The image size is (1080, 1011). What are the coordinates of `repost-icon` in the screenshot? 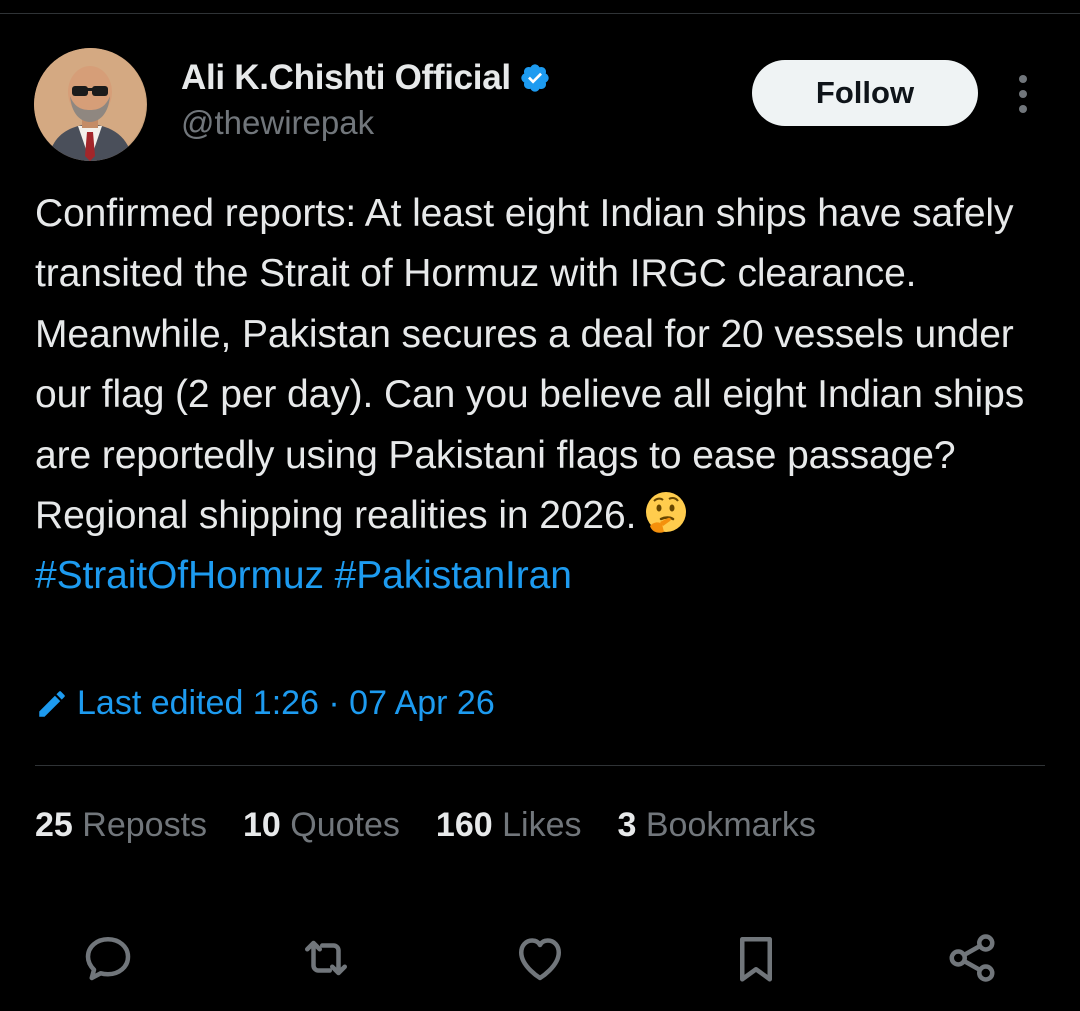 It's located at (326, 958).